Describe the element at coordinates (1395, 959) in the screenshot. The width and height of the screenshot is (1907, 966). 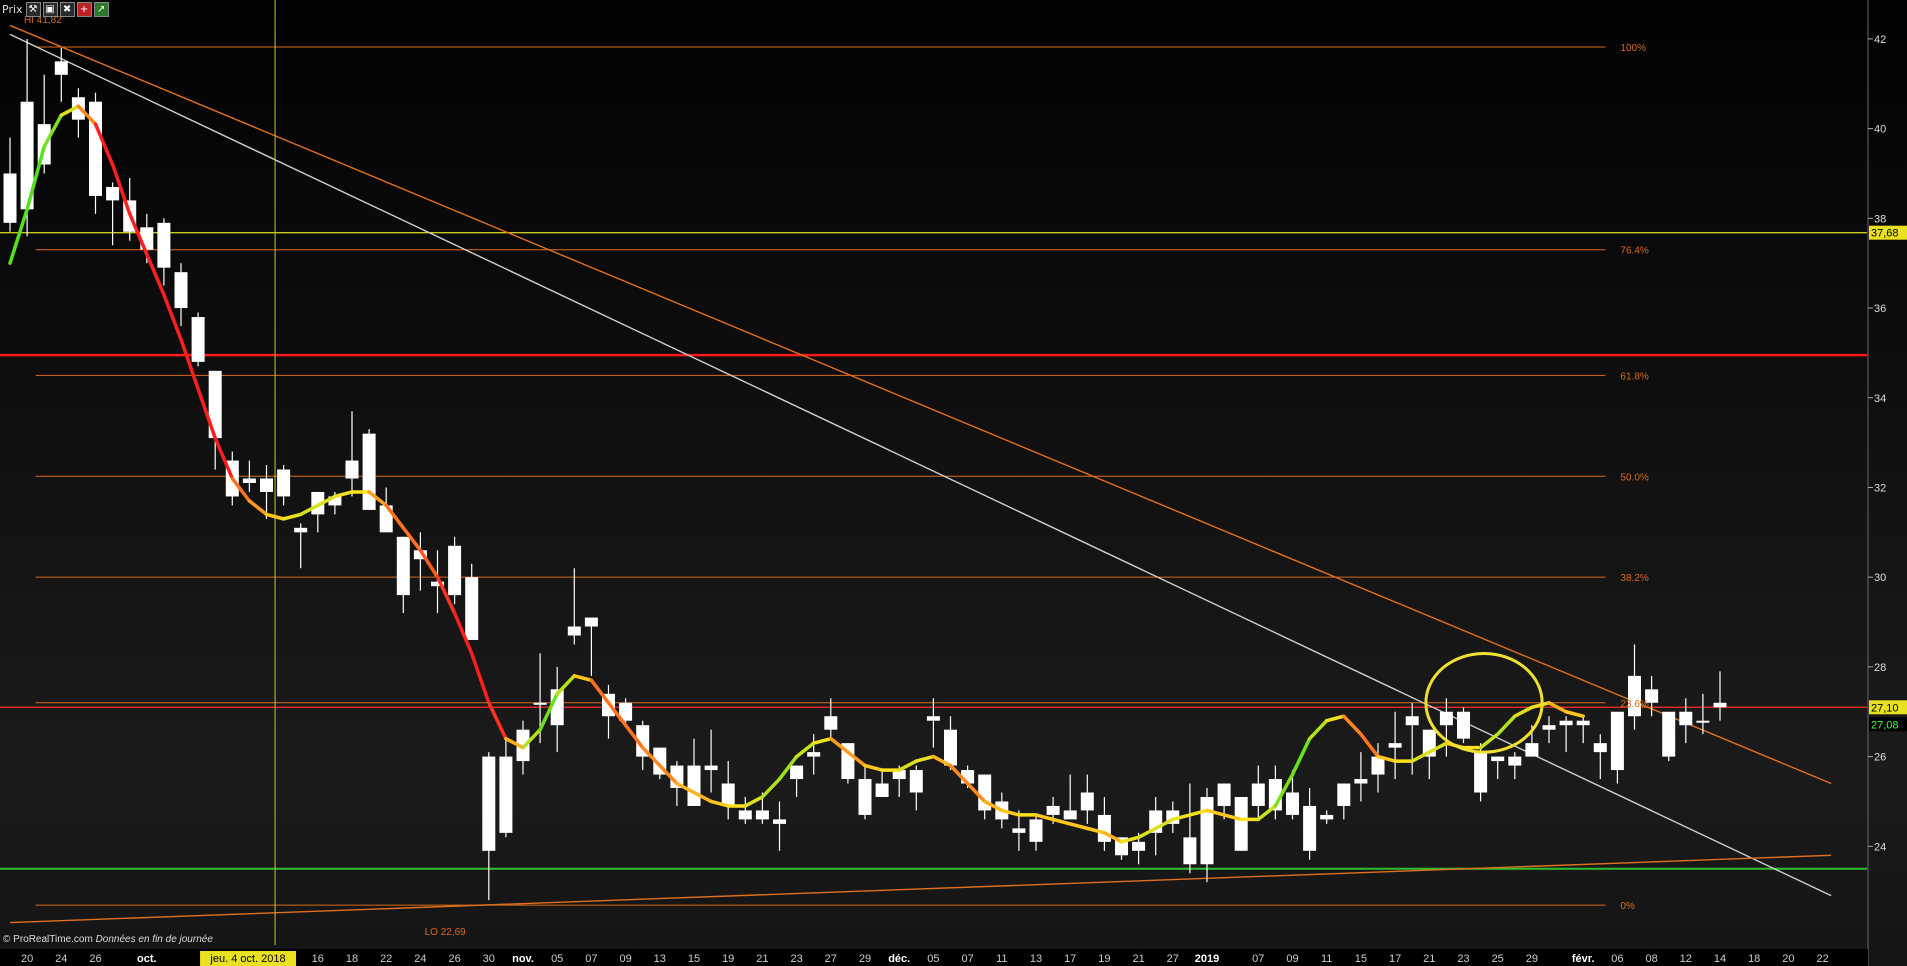
I see `date-tick-label: 17` at that location.